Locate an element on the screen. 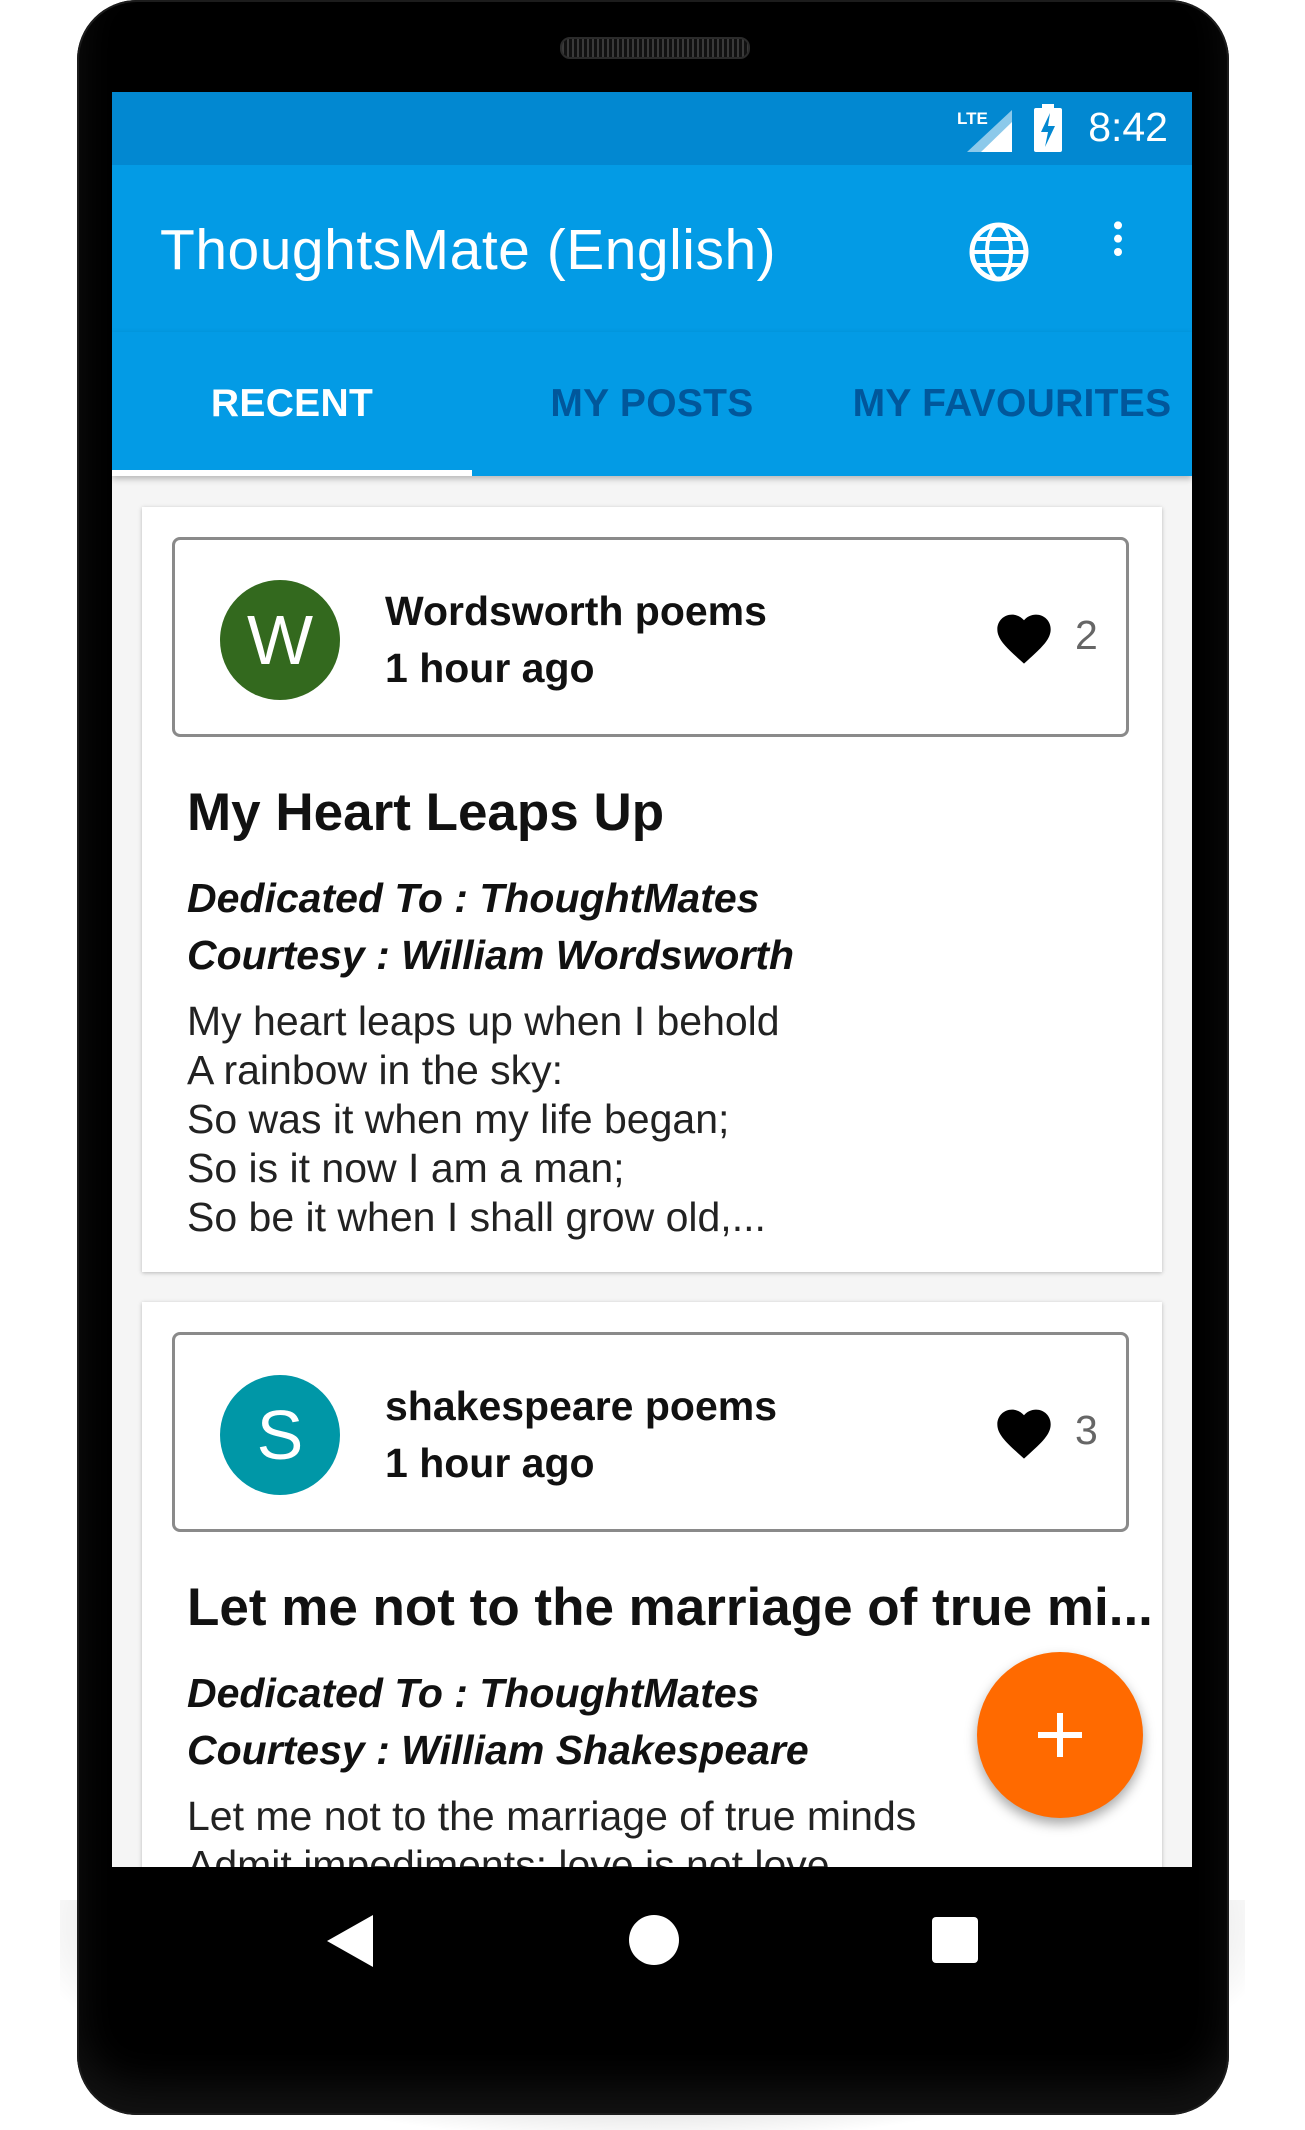  app-title: ThoughtsMate (English) is located at coordinates (468, 250).